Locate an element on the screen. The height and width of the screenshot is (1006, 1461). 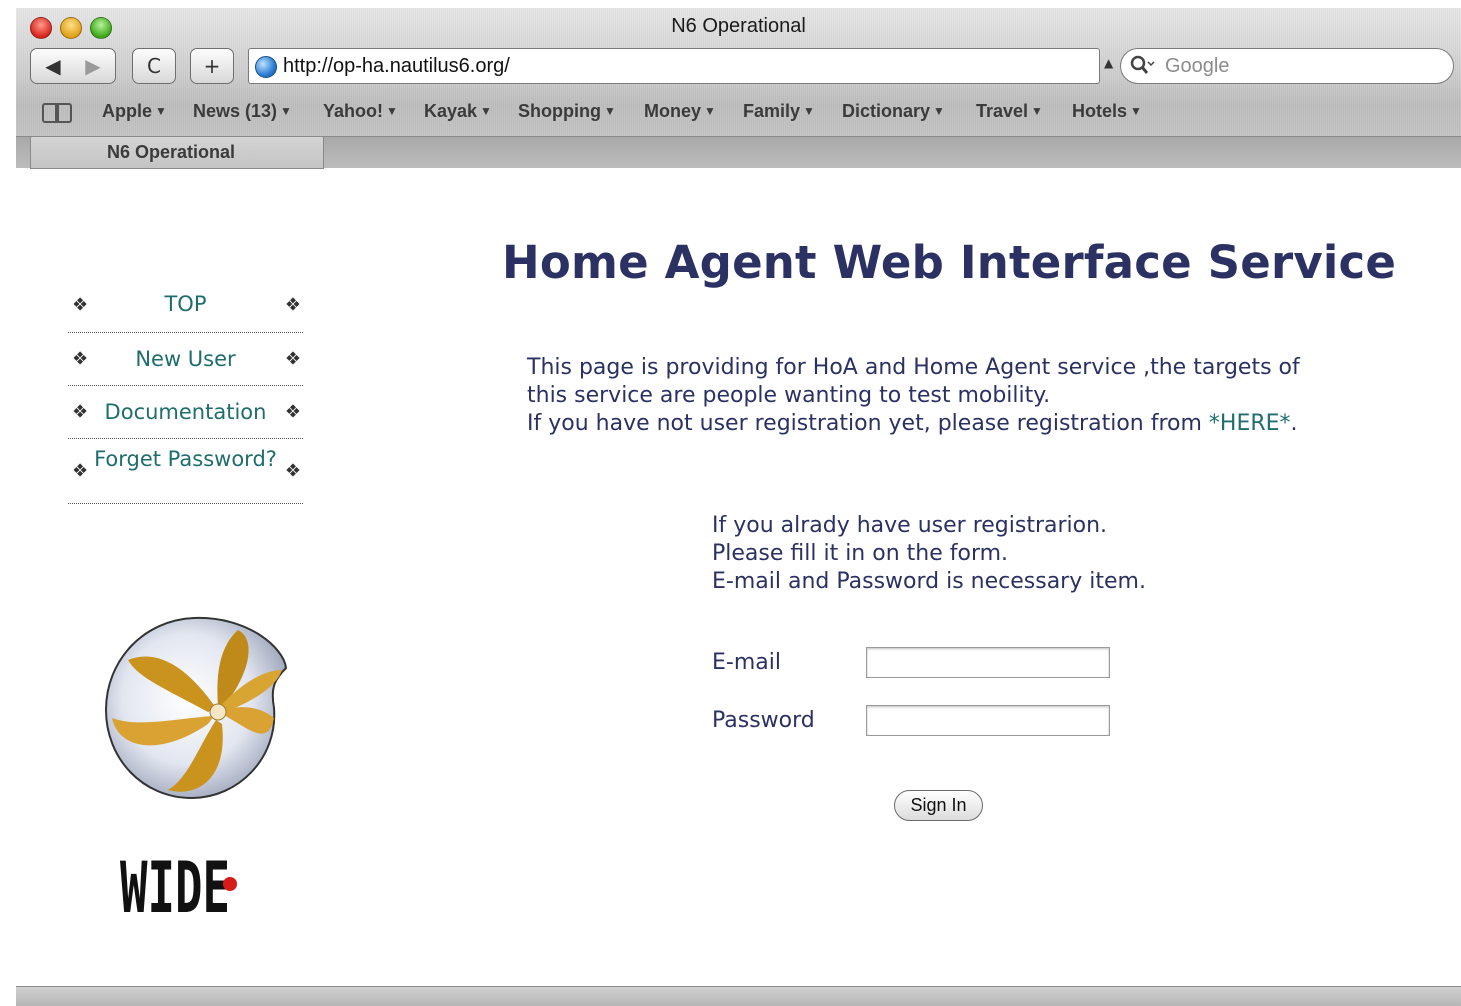
intro-line-3-end: . is located at coordinates (1294, 423).